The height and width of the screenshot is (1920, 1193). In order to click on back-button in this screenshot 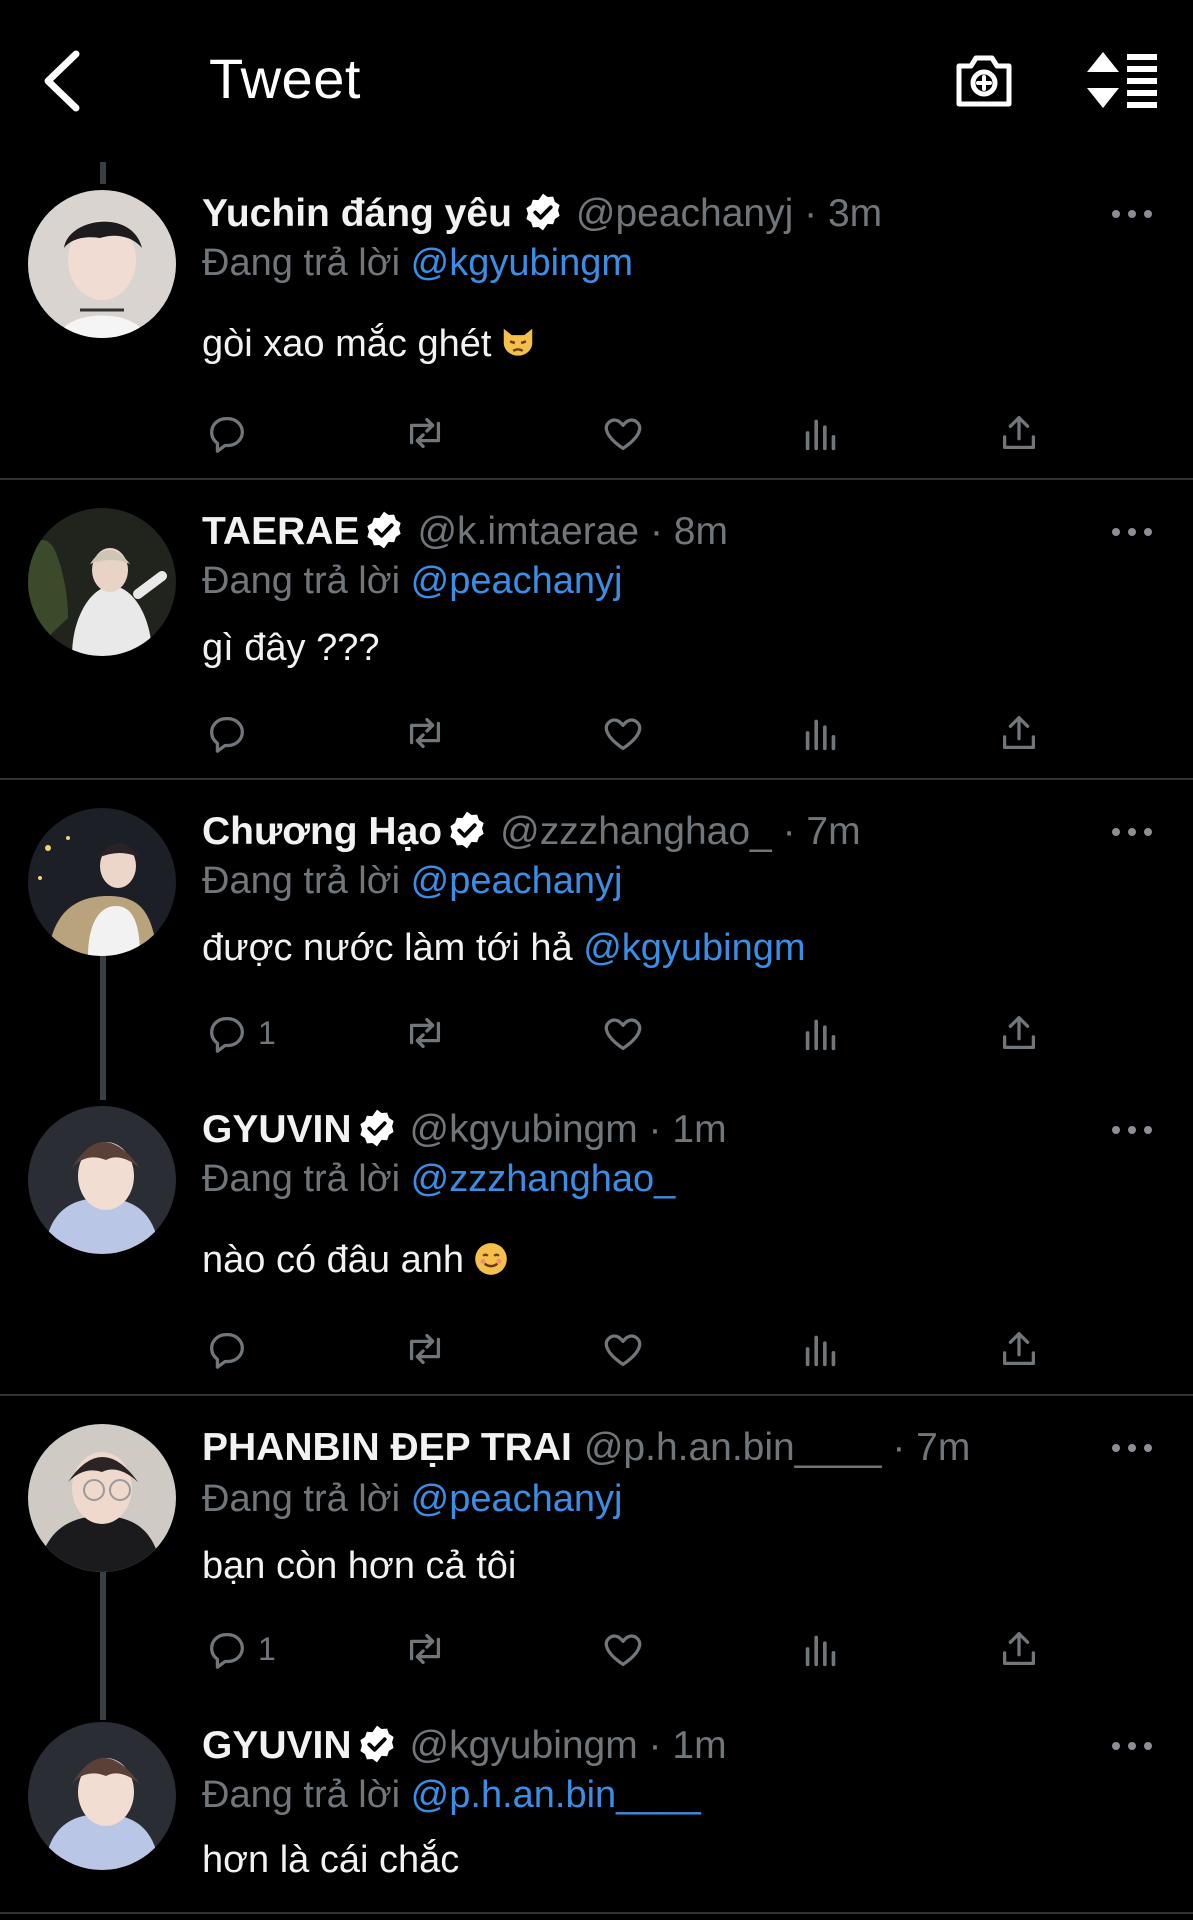, I will do `click(63, 81)`.